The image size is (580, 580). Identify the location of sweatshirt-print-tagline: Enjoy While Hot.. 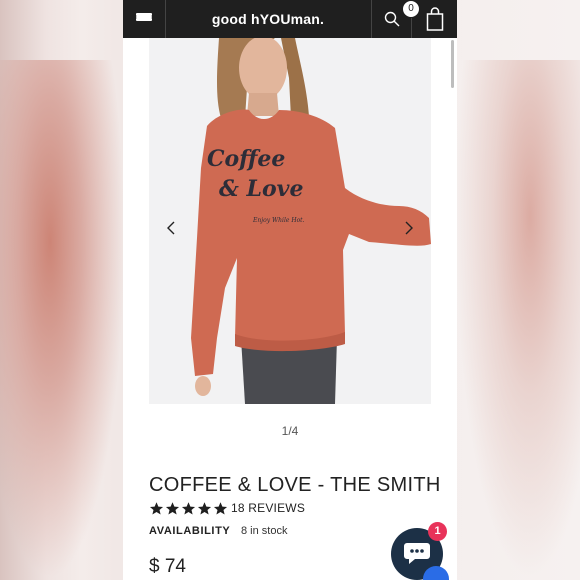
(278, 220).